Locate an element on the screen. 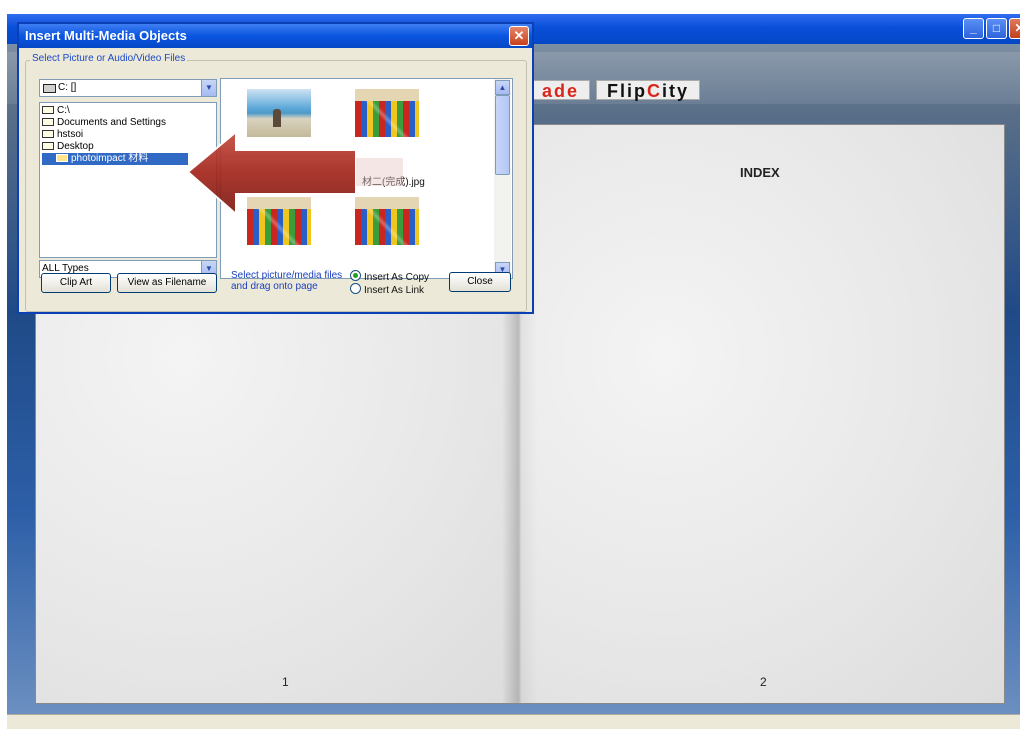 The width and height of the screenshot is (1020, 729). tree-item-label: Desktop is located at coordinates (75, 146).